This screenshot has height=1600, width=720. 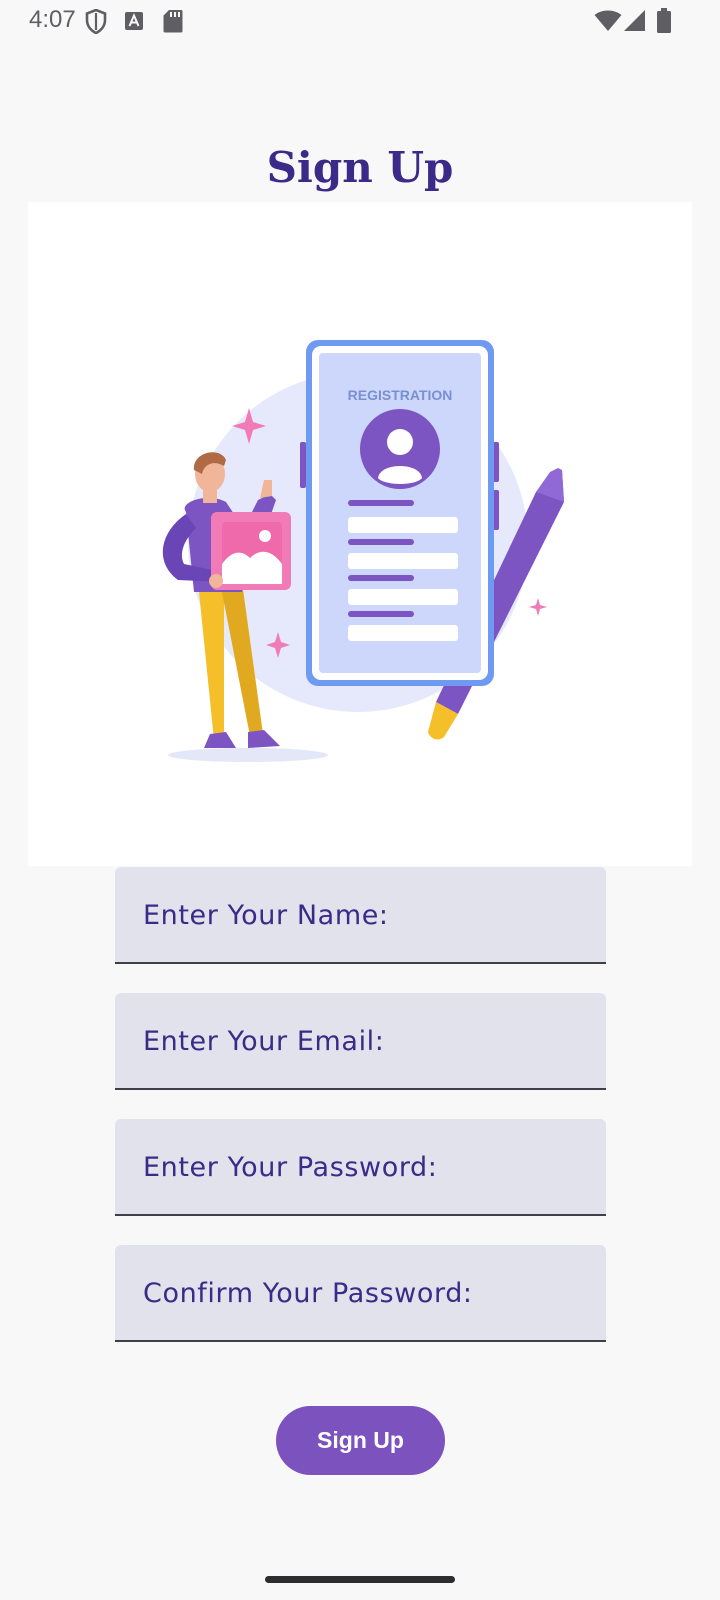 What do you see at coordinates (52, 19) in the screenshot?
I see `status-time: 4:07` at bounding box center [52, 19].